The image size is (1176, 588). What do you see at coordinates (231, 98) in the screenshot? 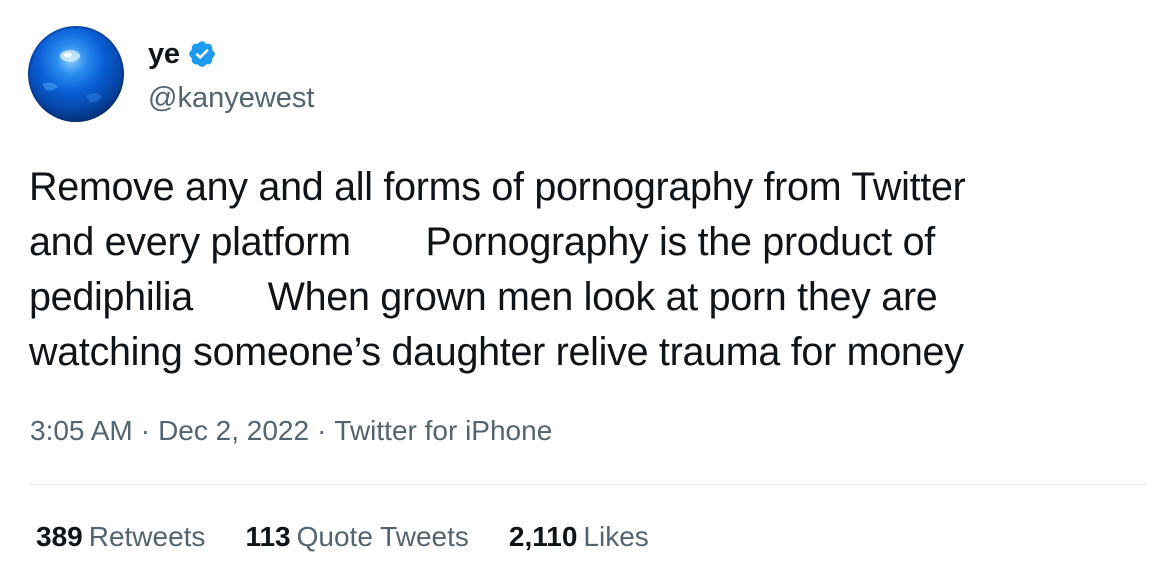
I see `handle: @kanyewest` at bounding box center [231, 98].